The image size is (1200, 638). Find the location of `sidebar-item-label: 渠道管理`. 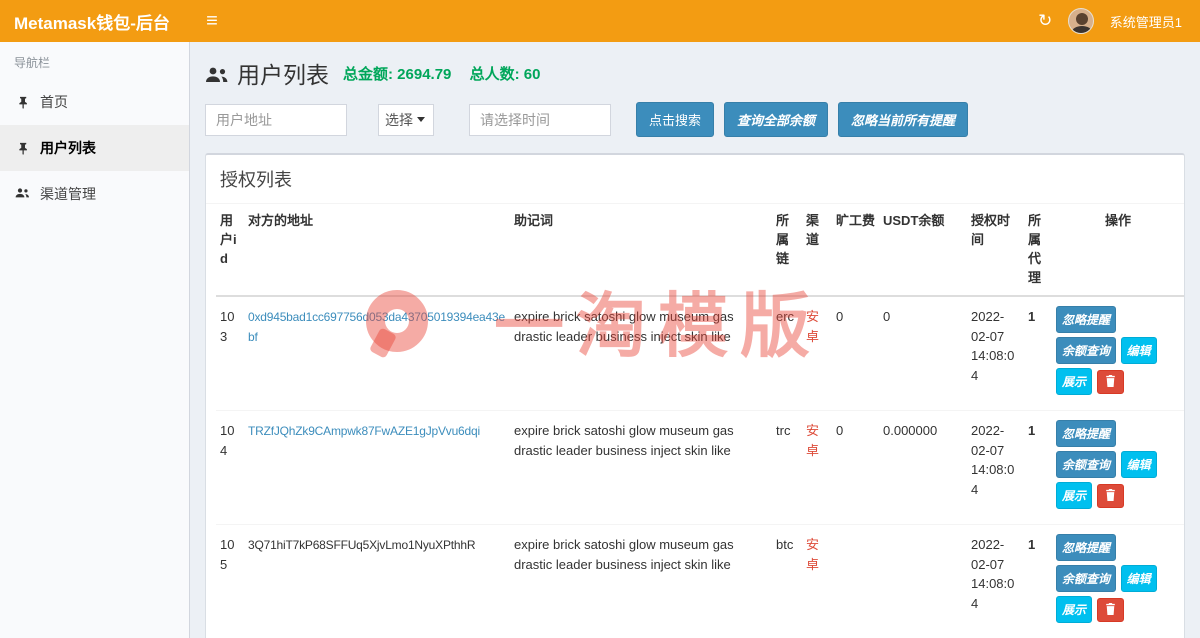

sidebar-item-label: 渠道管理 is located at coordinates (68, 194).